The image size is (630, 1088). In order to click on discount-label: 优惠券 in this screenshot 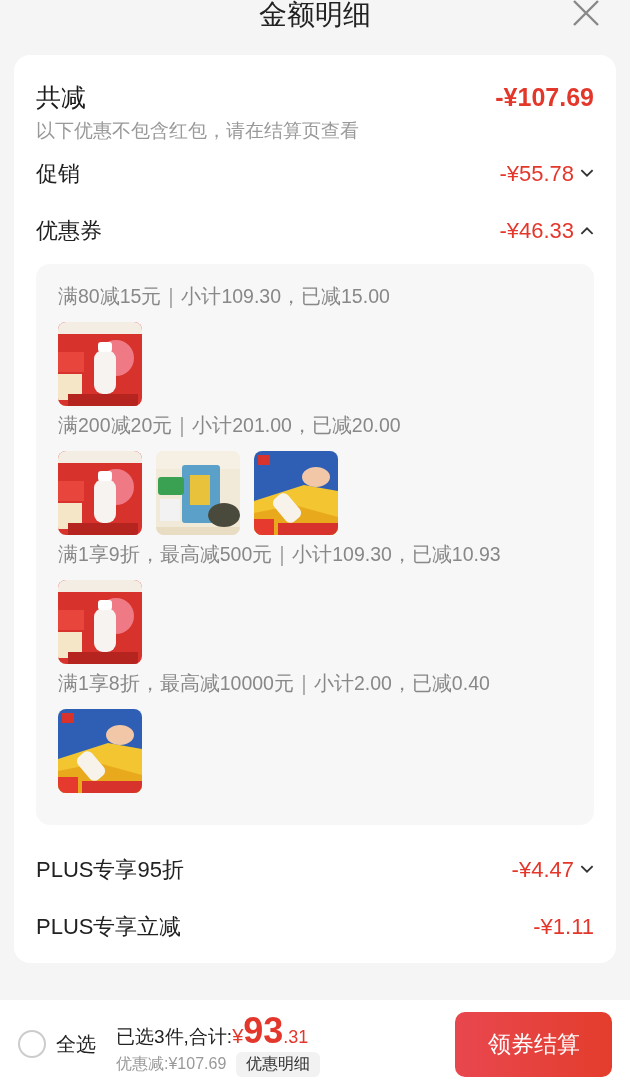, I will do `click(69, 230)`.